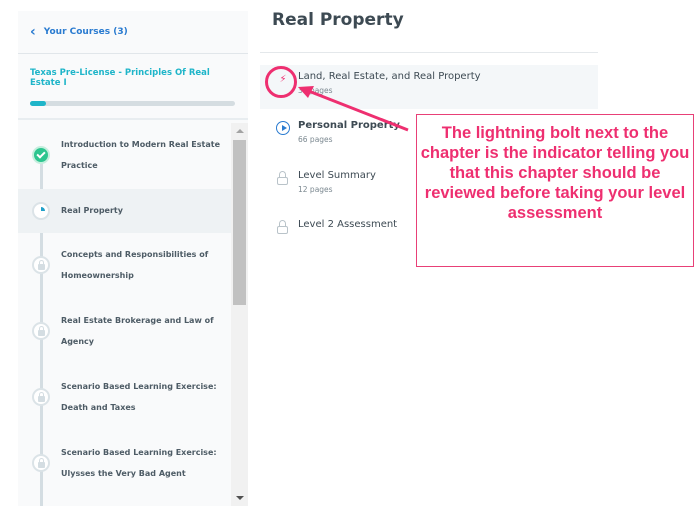  What do you see at coordinates (240, 131) in the screenshot?
I see `scroll-up-arrow-icon` at bounding box center [240, 131].